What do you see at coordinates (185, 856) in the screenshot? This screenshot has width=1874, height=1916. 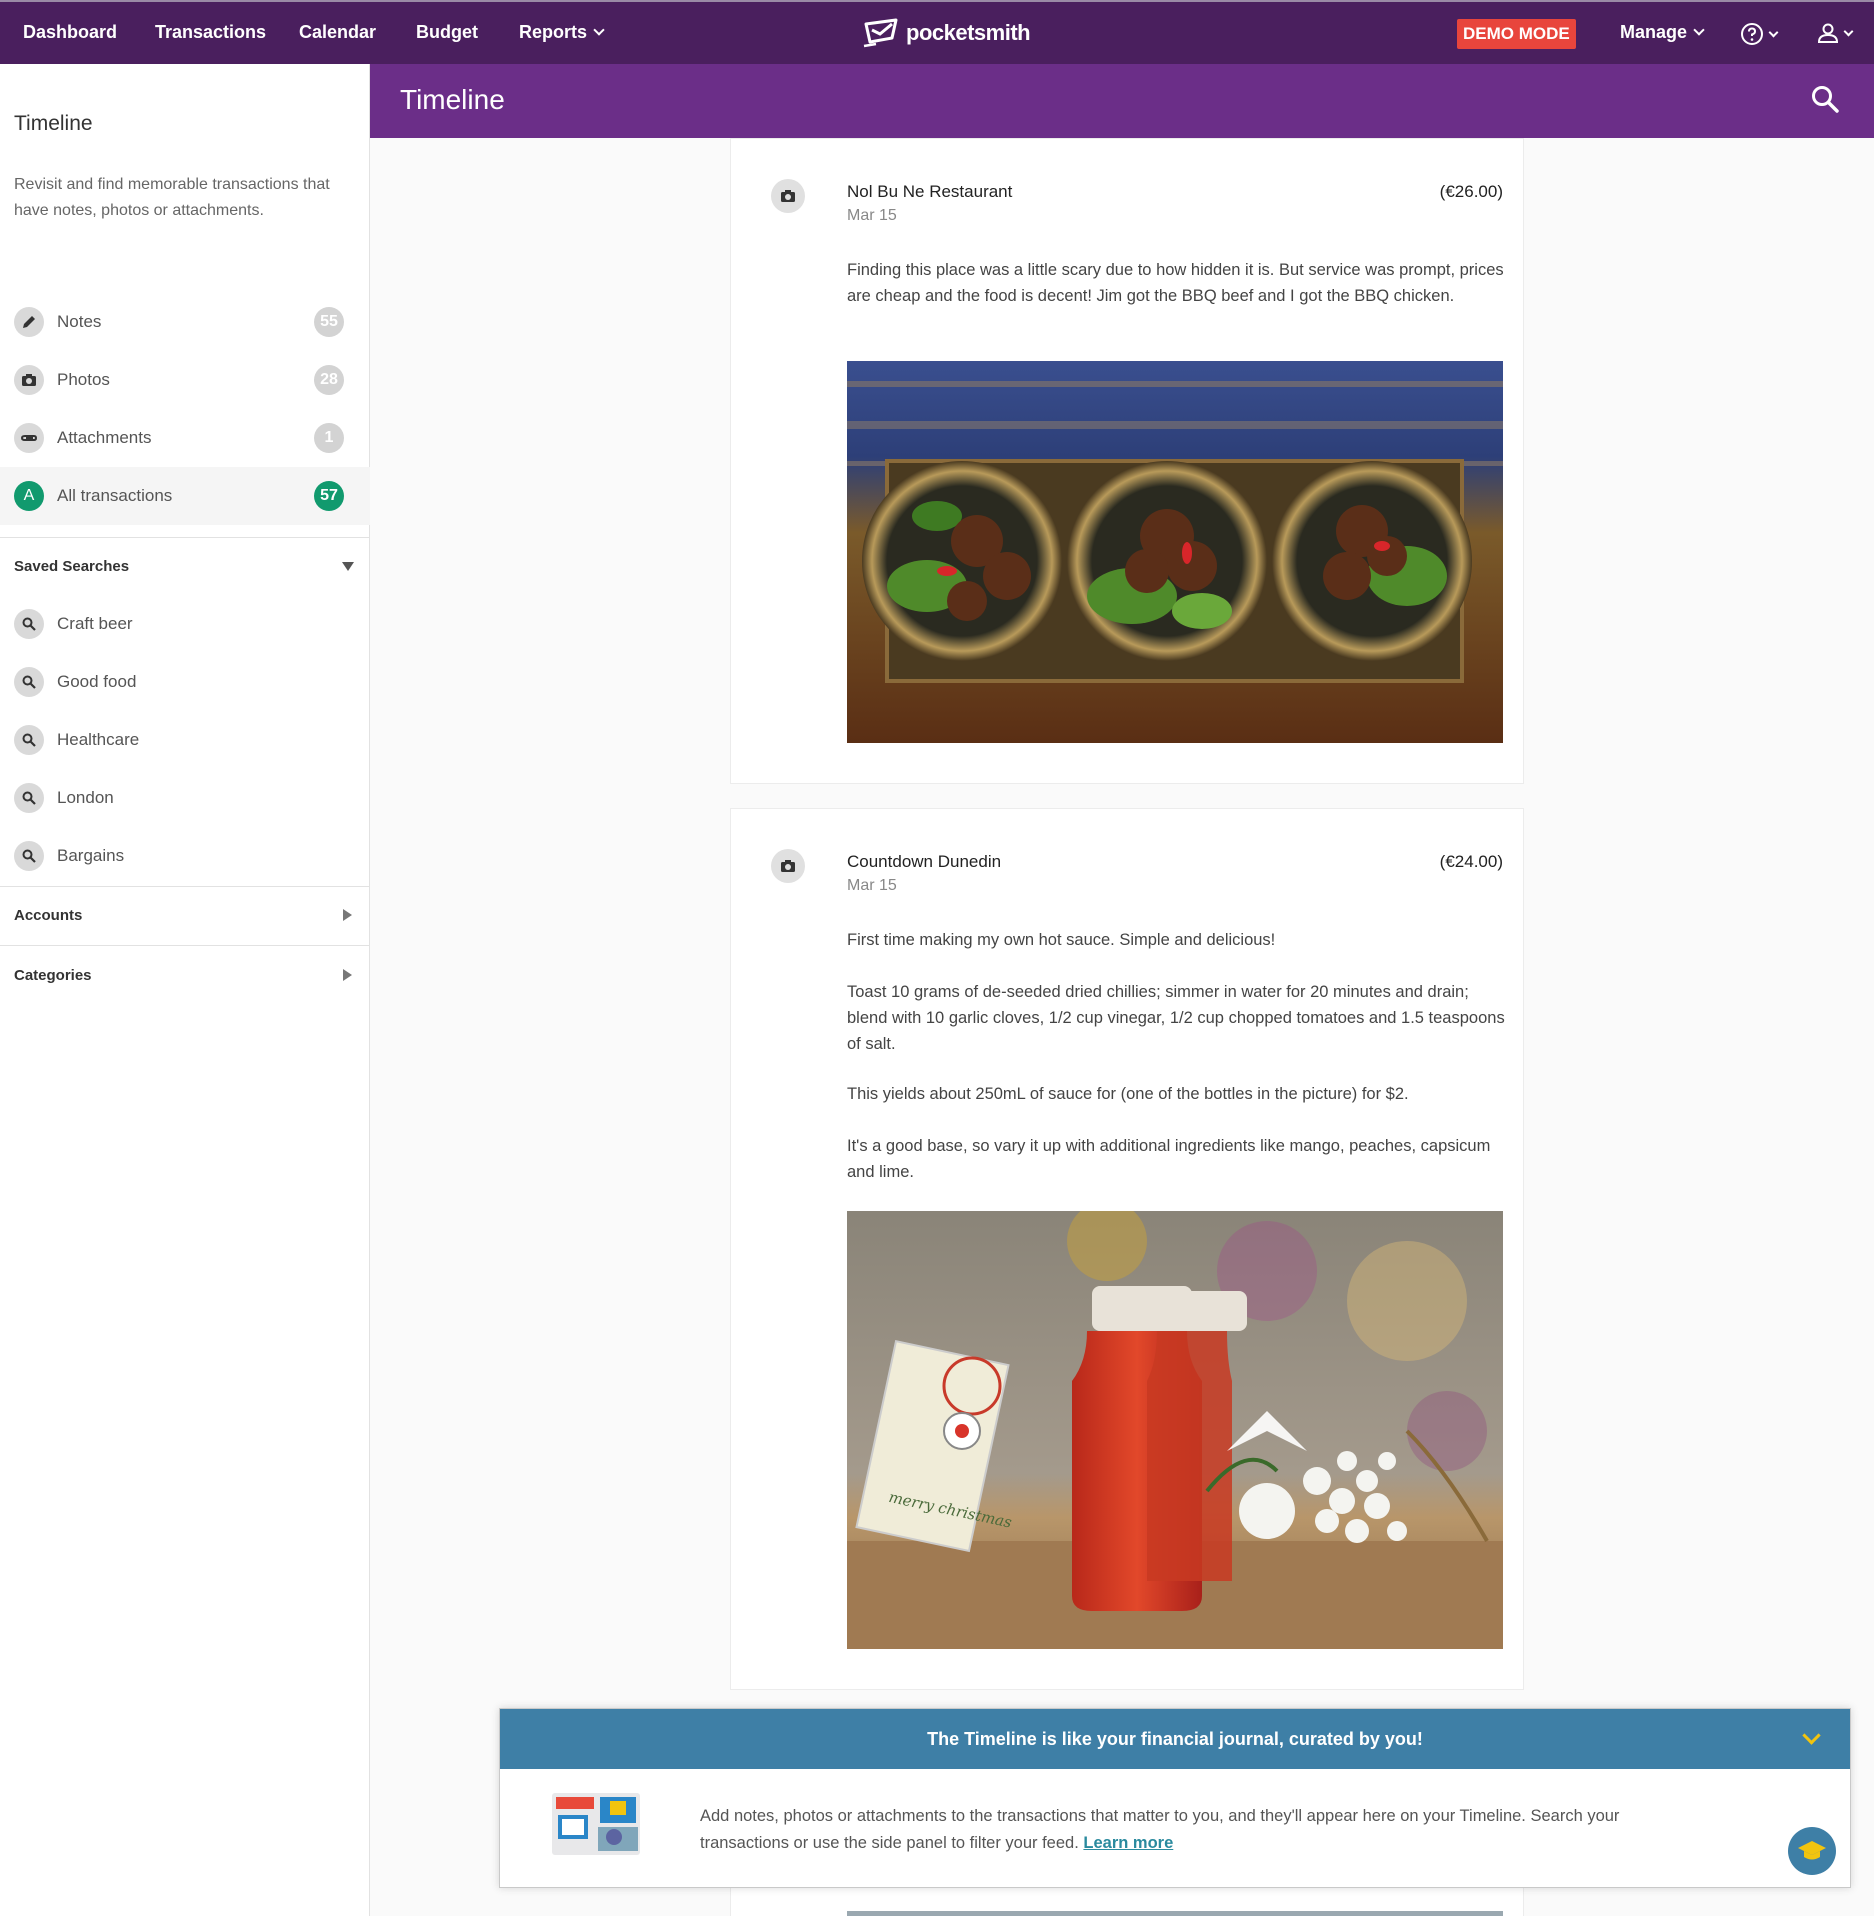 I see `saved-search-item: Bargains` at bounding box center [185, 856].